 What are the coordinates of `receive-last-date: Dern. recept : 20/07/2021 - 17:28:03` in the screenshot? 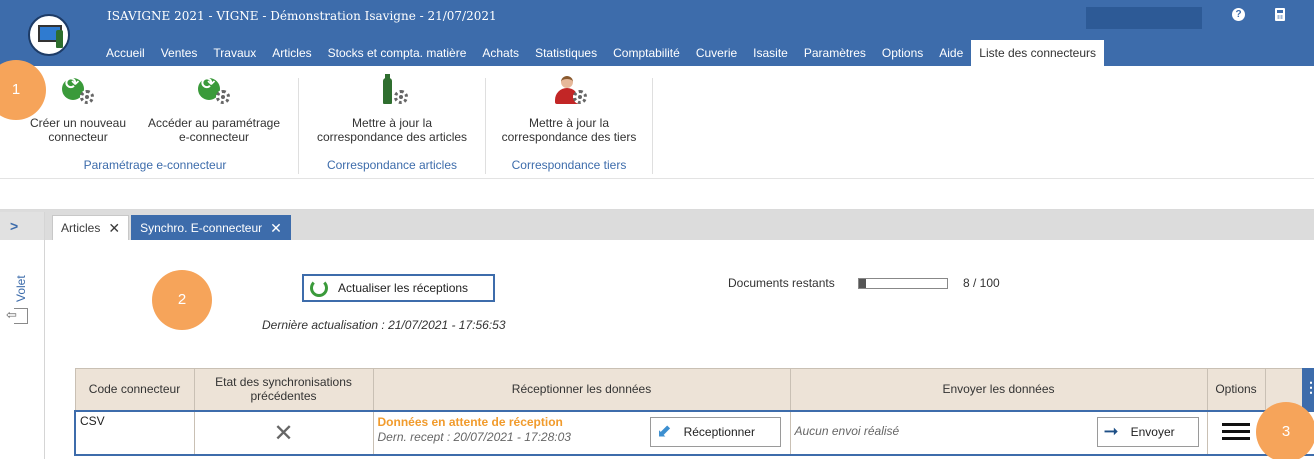 It's located at (474, 436).